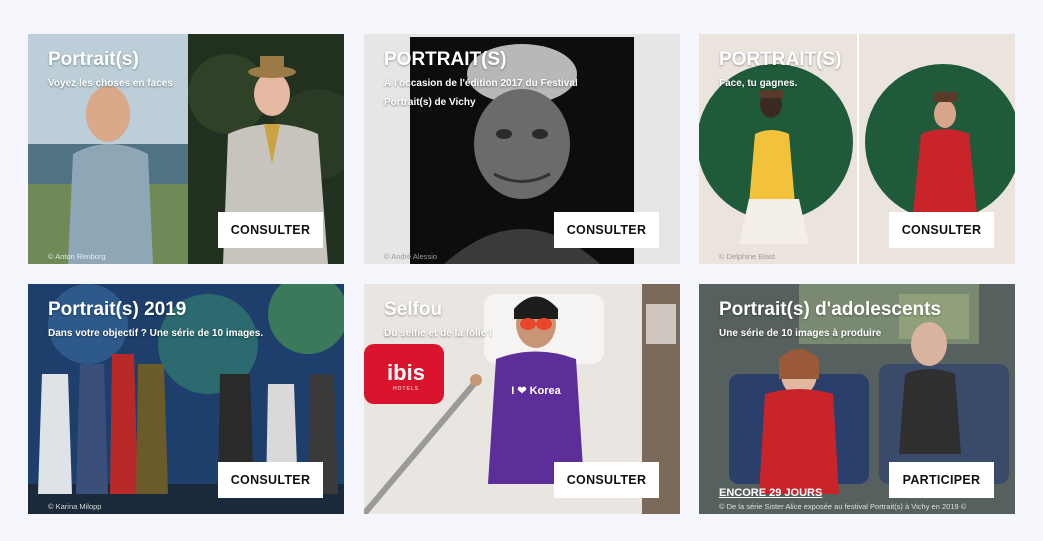  Describe the element at coordinates (438, 333) in the screenshot. I see `card-subtitle: Du selfie et de la folie !` at that location.